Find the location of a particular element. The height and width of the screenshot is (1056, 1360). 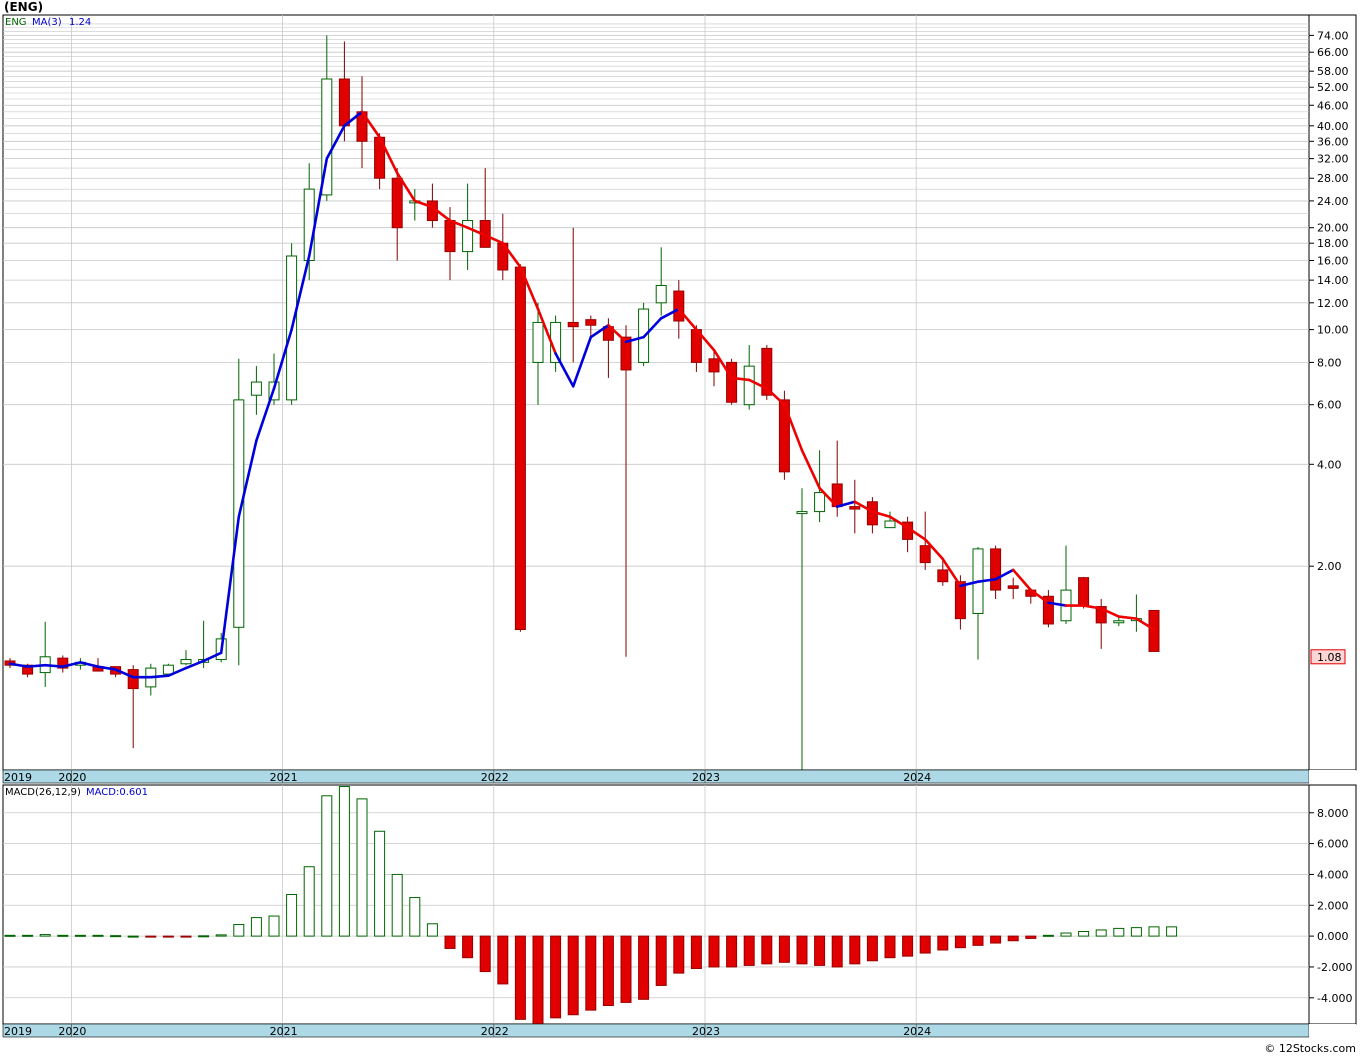

last-price-label: 1.08 is located at coordinates (1329, 657).